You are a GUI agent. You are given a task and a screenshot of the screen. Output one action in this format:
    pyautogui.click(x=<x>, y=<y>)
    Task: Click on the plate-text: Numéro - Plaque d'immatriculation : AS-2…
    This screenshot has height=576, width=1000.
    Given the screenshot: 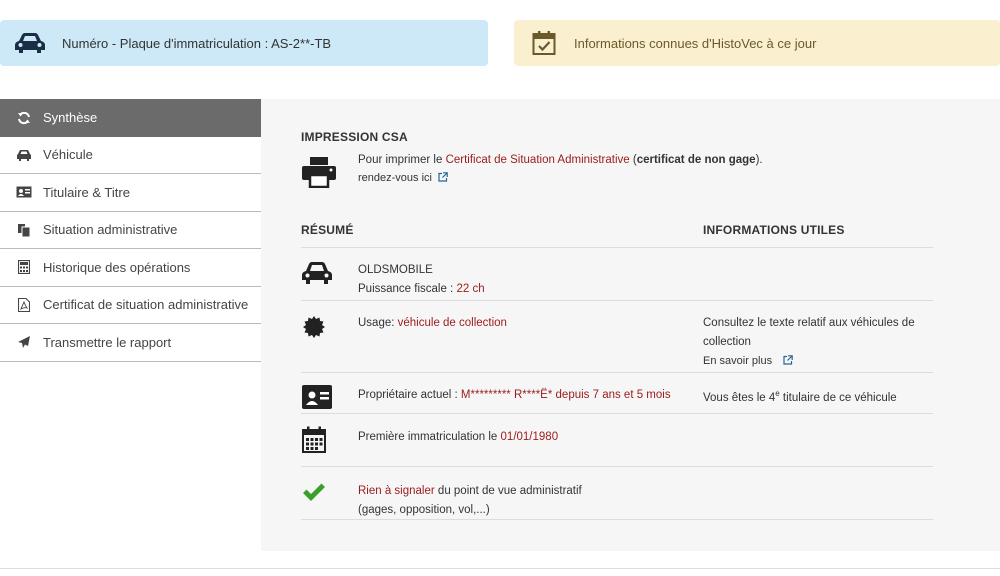 What is the action you would take?
    pyautogui.click(x=197, y=43)
    